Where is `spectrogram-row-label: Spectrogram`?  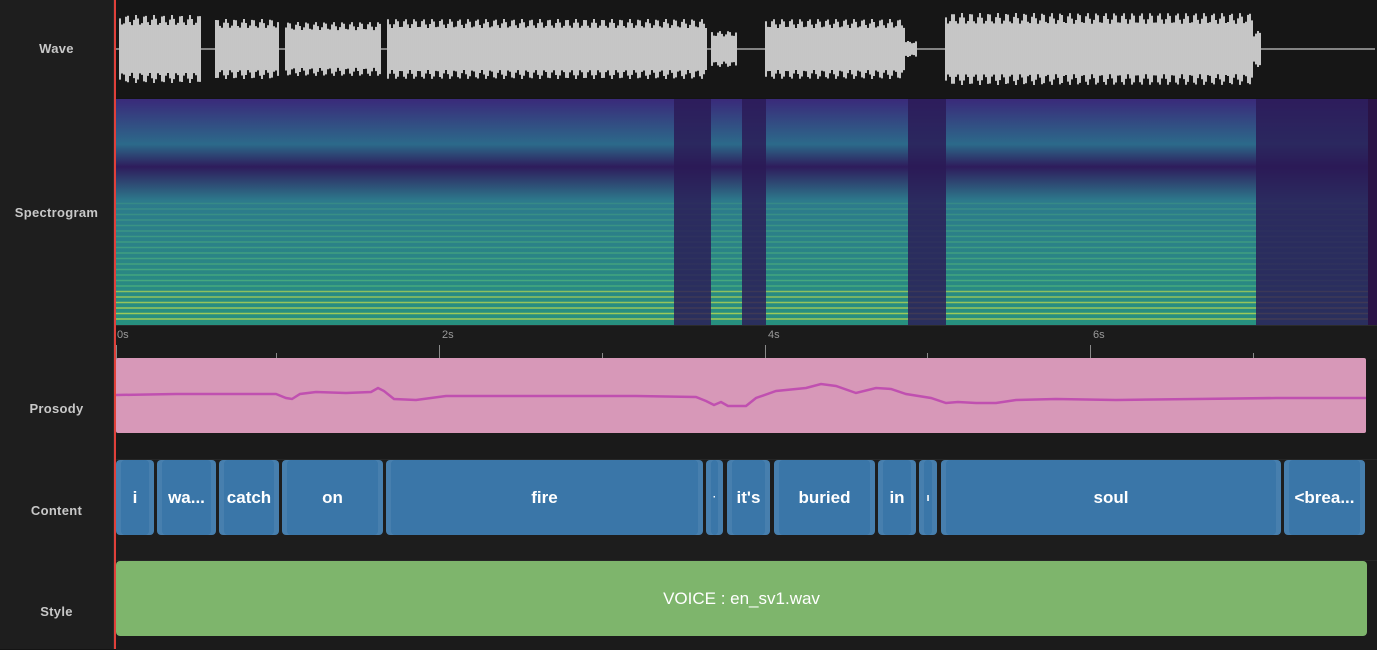
spectrogram-row-label: Spectrogram is located at coordinates (56, 212).